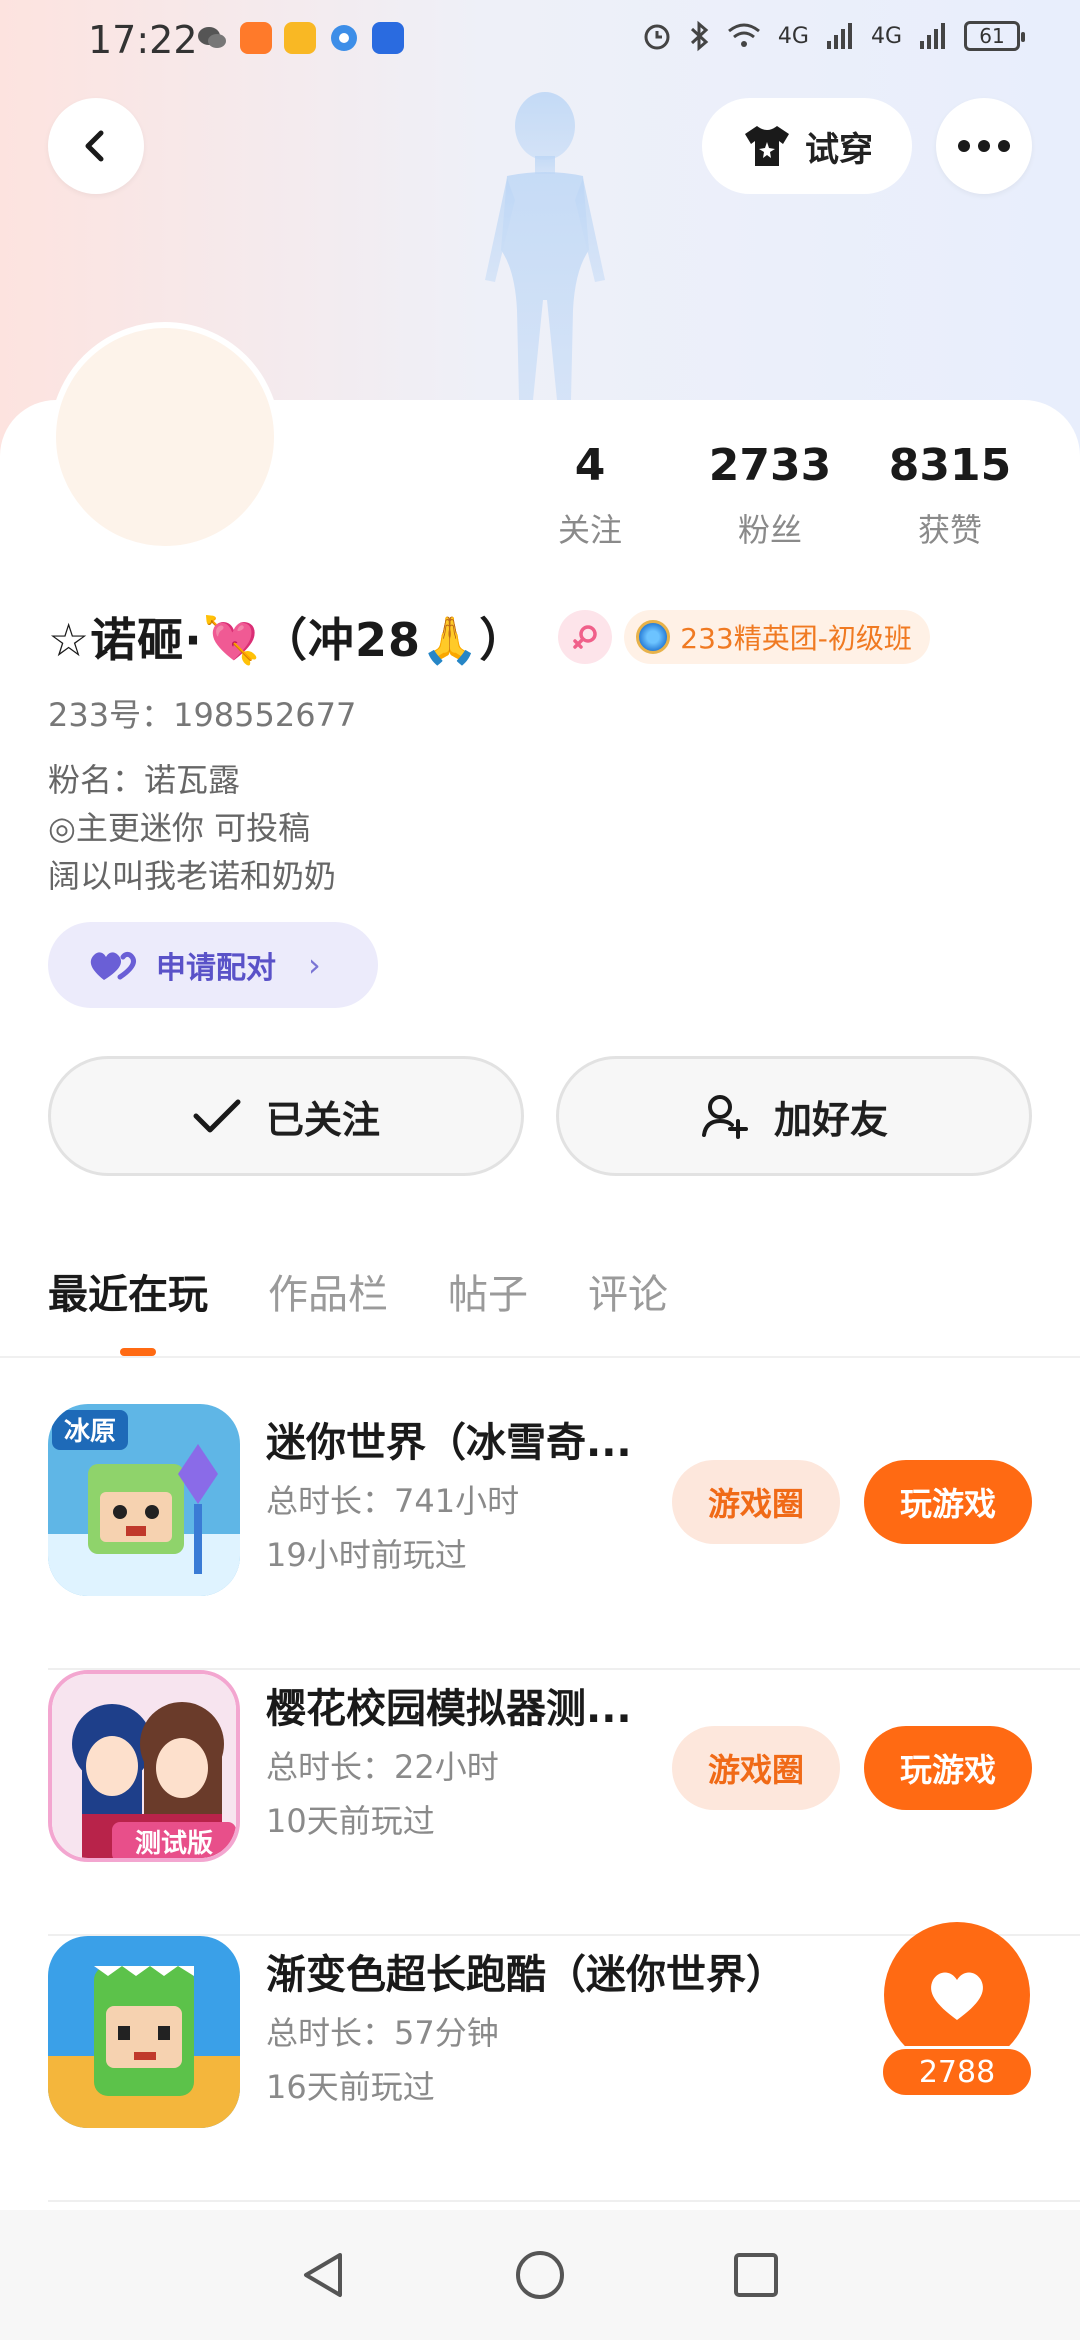 This screenshot has height=2340, width=1080. I want to click on elite-group-badge: 233精英团-初级班, so click(777, 637).